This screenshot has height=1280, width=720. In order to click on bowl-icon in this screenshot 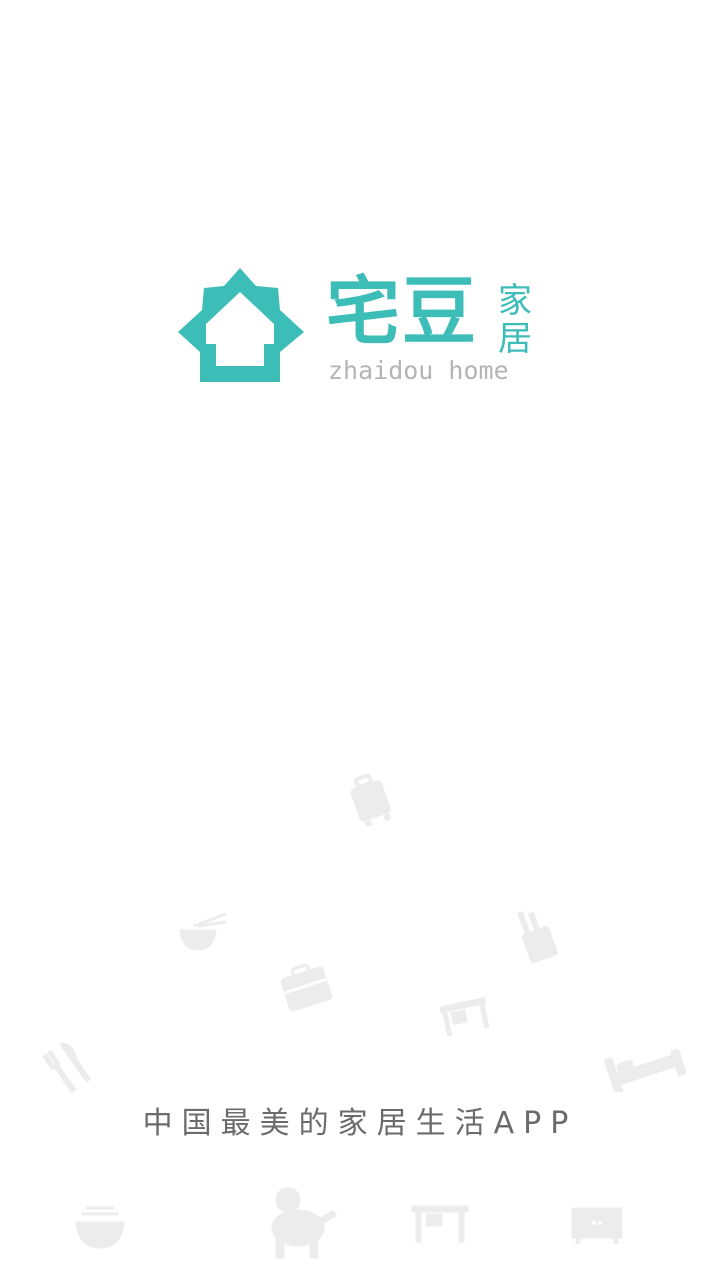, I will do `click(100, 1227)`.